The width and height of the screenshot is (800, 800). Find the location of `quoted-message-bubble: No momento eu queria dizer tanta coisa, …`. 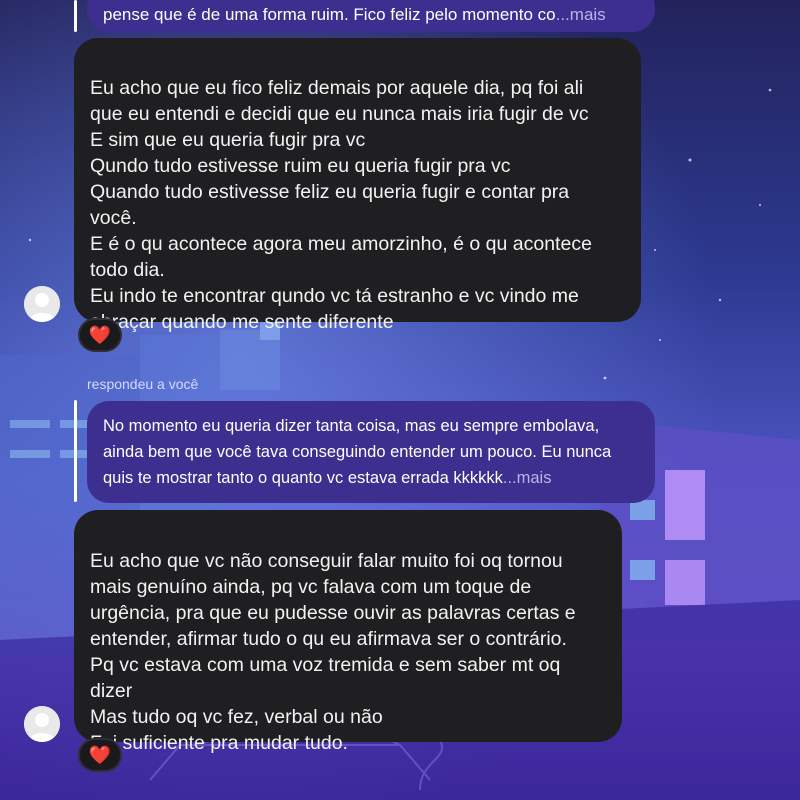

quoted-message-bubble: No momento eu queria dizer tanta coisa, … is located at coordinates (371, 452).